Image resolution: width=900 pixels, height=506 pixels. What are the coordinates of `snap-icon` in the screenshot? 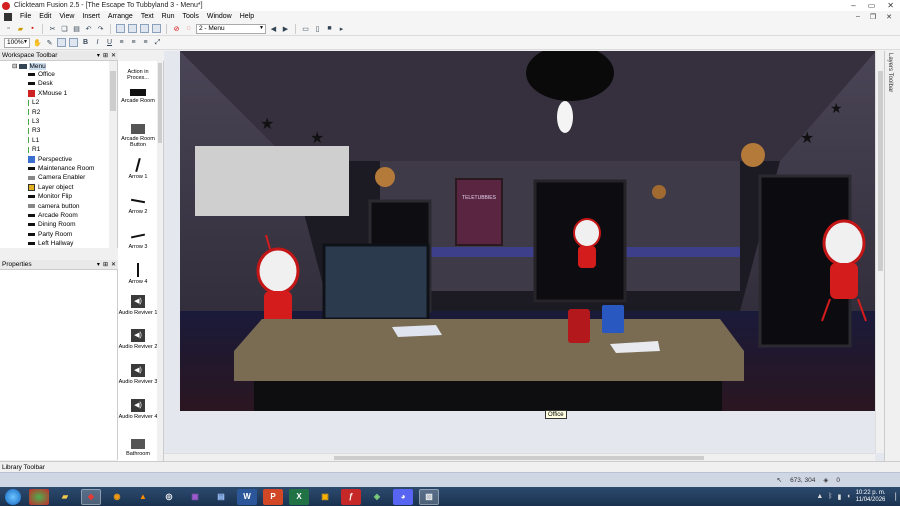 It's located at (73, 42).